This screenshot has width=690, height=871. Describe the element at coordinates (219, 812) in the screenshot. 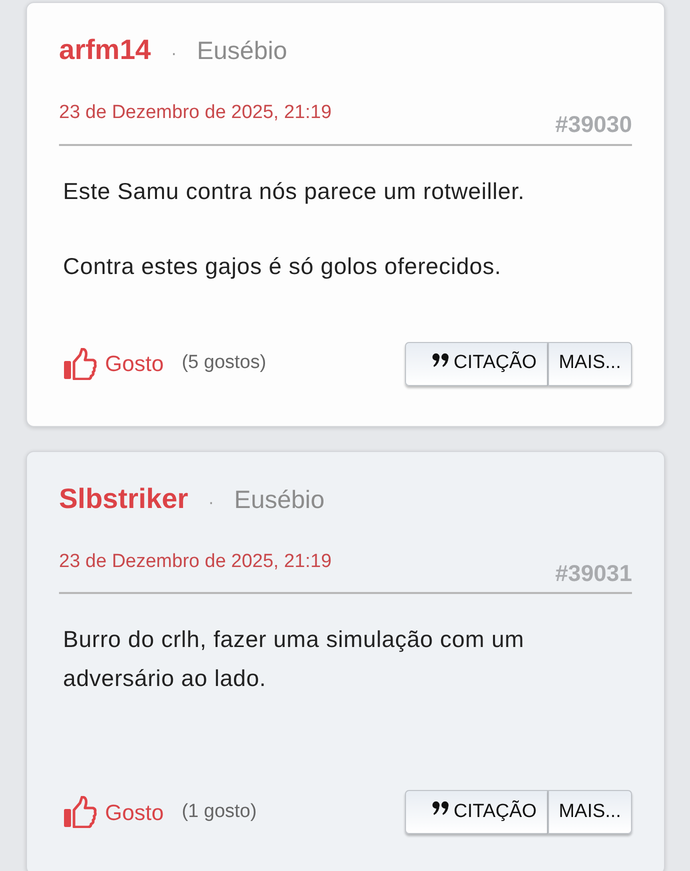

I see `like-count: (1 gosto)` at that location.